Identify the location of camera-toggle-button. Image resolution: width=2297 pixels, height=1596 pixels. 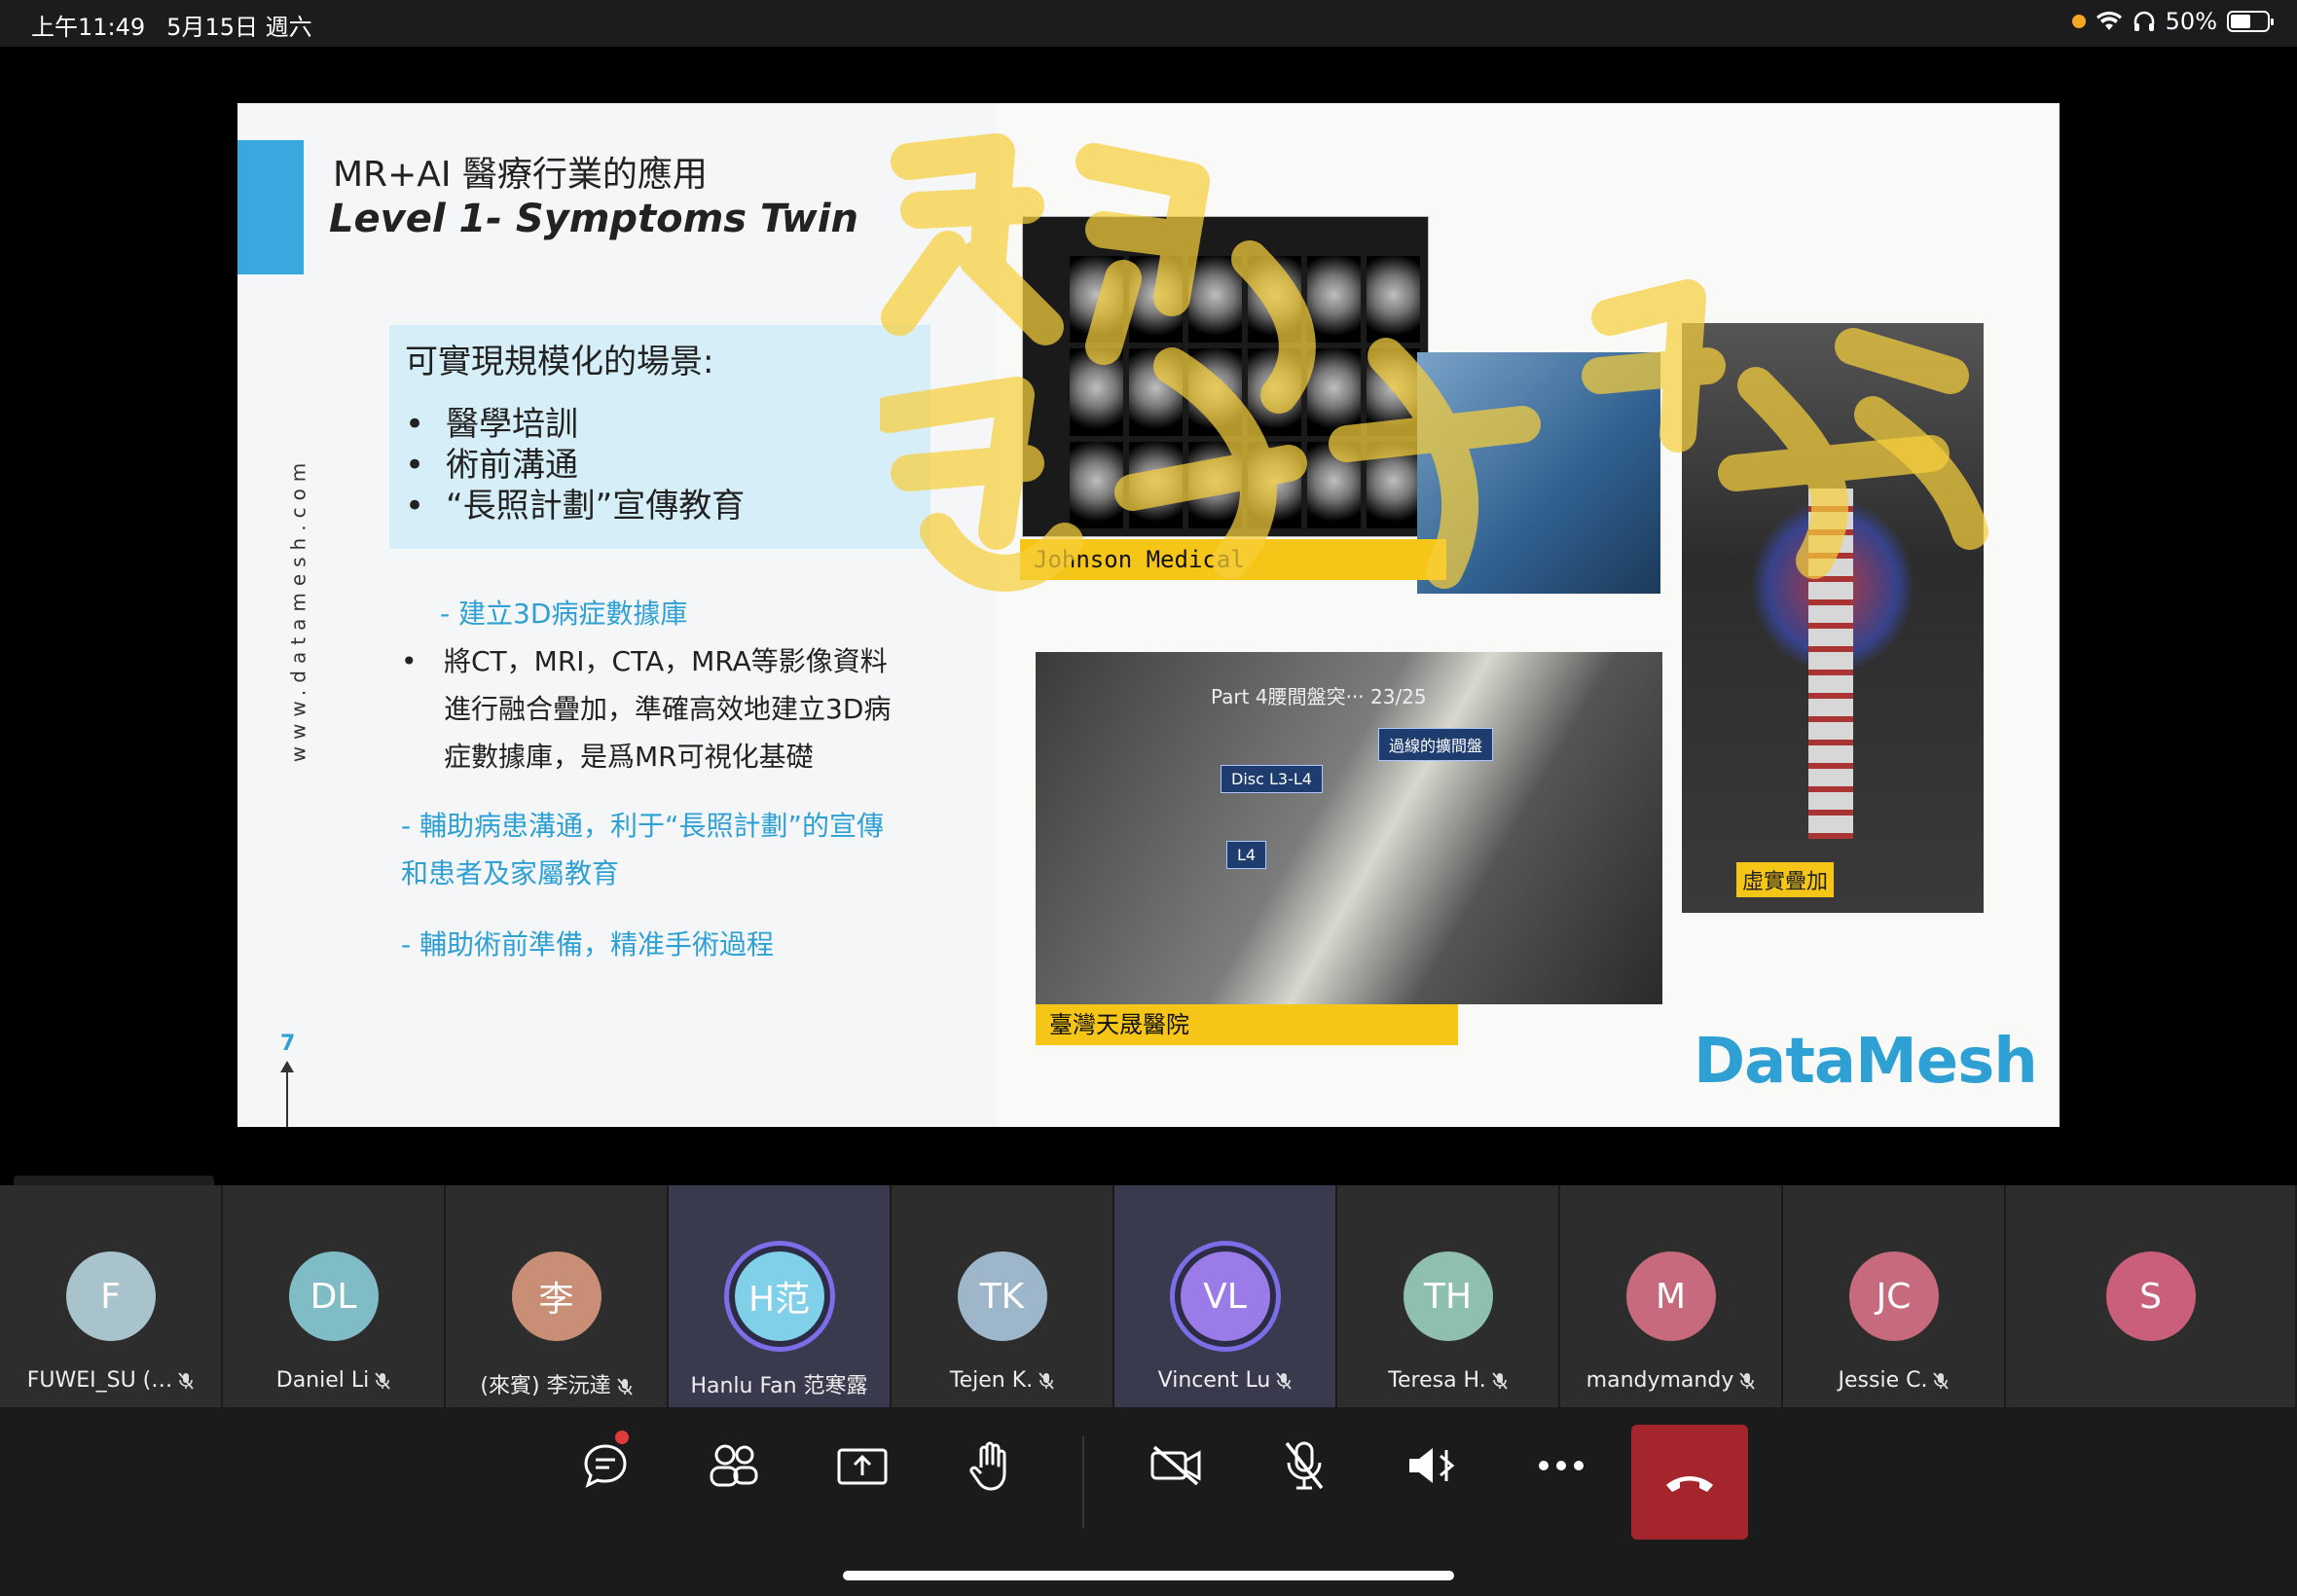
(1175, 1466).